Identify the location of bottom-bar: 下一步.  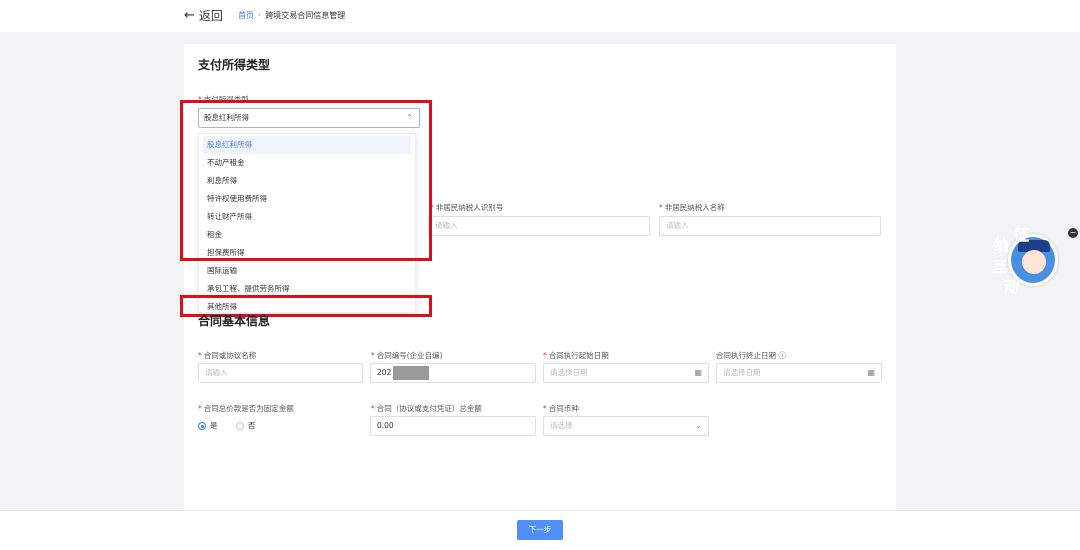
(540, 530).